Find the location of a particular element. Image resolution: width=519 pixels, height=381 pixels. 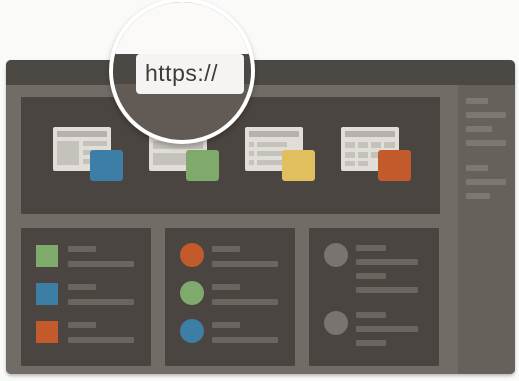

green-badge is located at coordinates (202, 165).